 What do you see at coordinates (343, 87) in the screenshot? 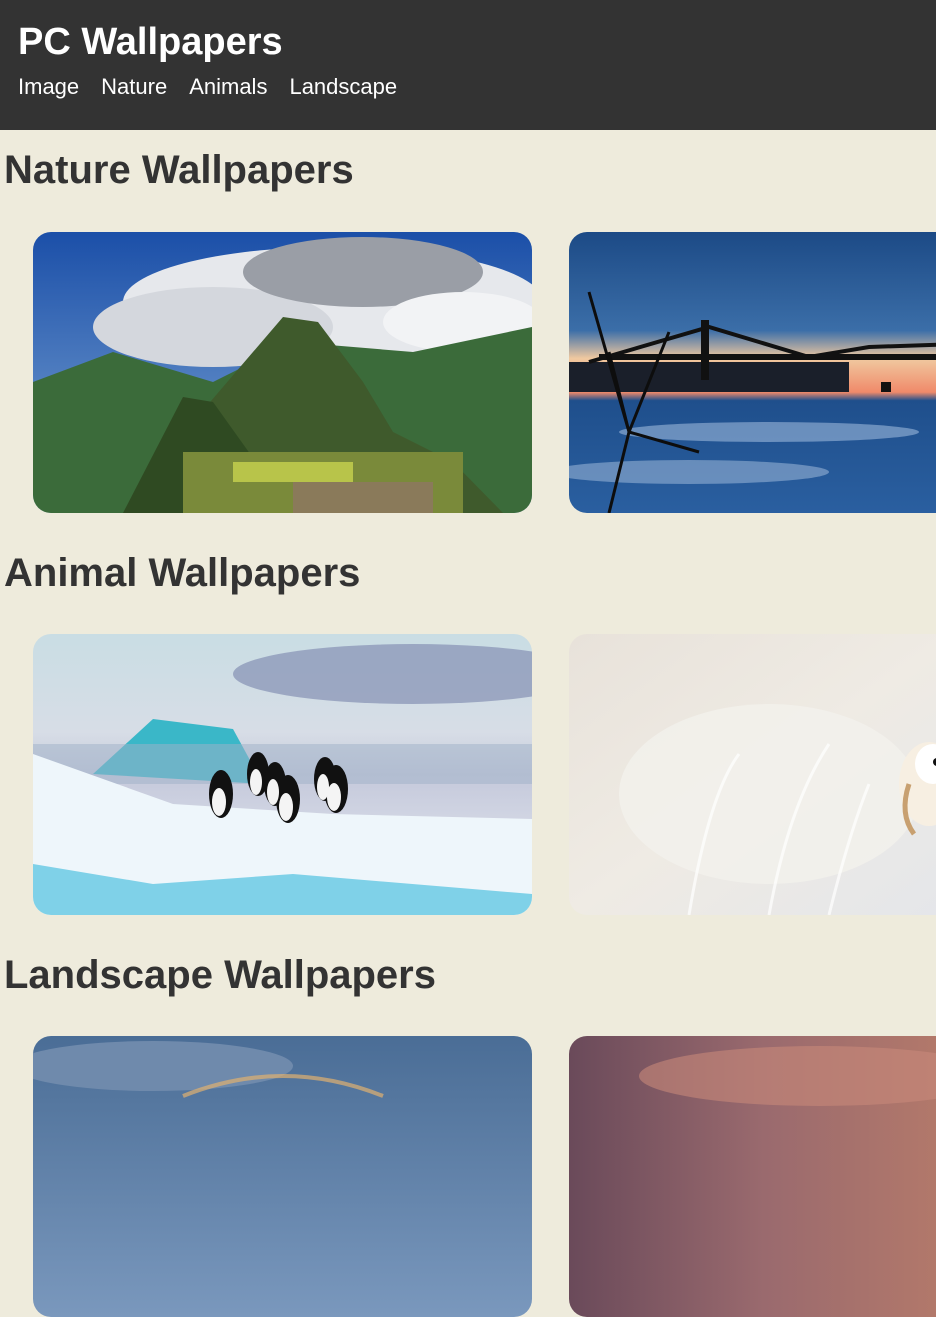
I see `nav-link-landscape: Landscape` at bounding box center [343, 87].